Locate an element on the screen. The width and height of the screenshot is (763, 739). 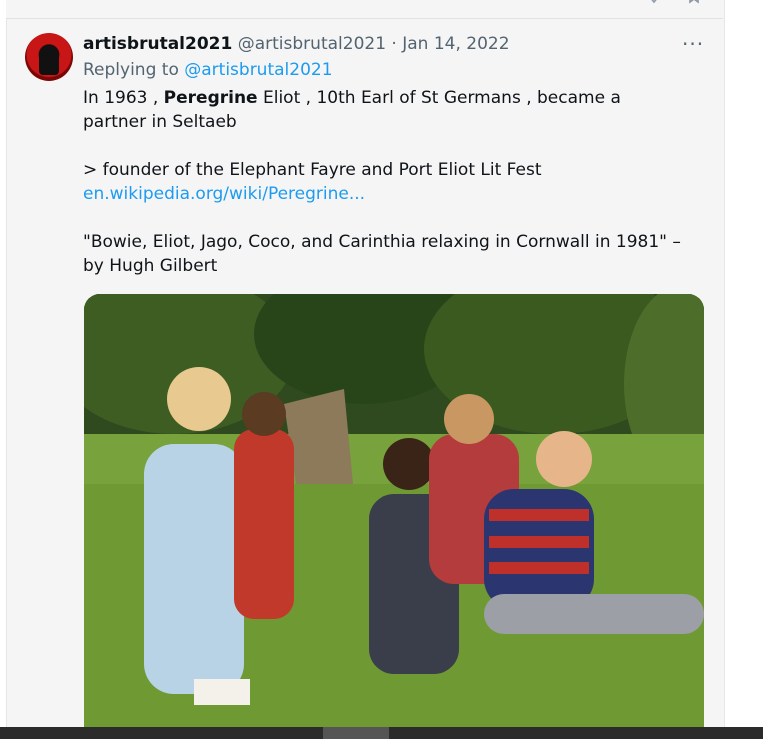
avatar-figure is located at coordinates (49, 60).